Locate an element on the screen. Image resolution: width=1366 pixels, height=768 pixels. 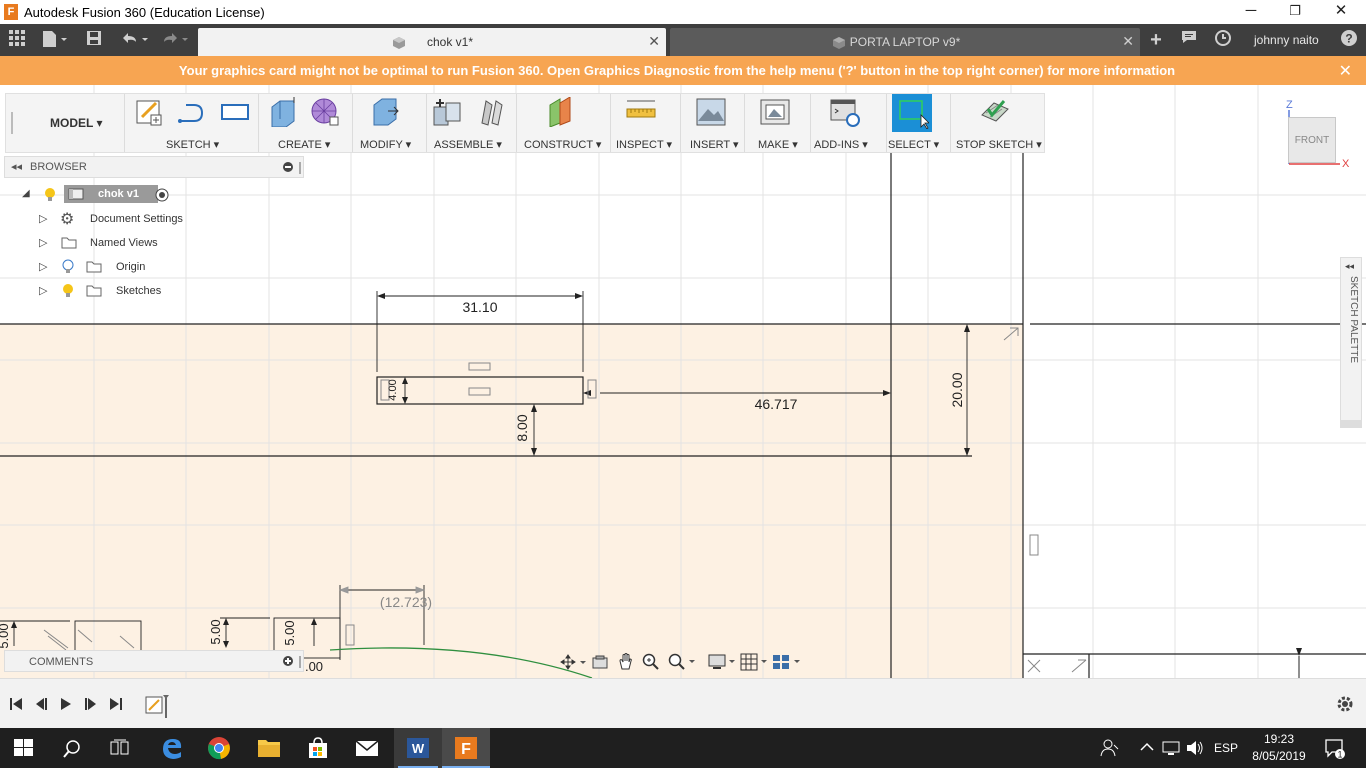
taskbar-date: 8/05/2019 is located at coordinates (1279, 756).